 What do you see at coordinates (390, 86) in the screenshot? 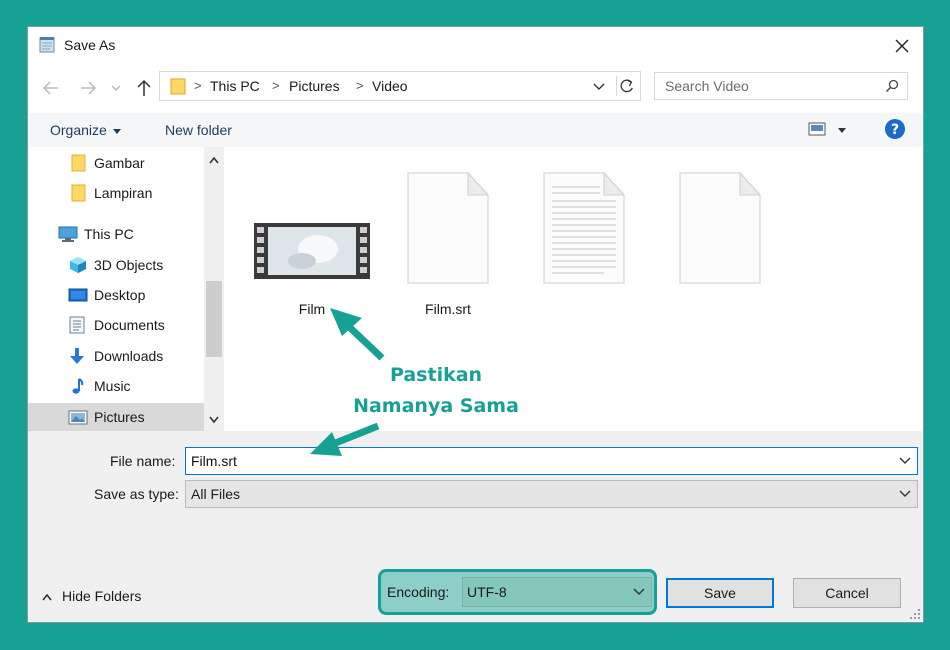
I see `breadcrumb-video: Video` at bounding box center [390, 86].